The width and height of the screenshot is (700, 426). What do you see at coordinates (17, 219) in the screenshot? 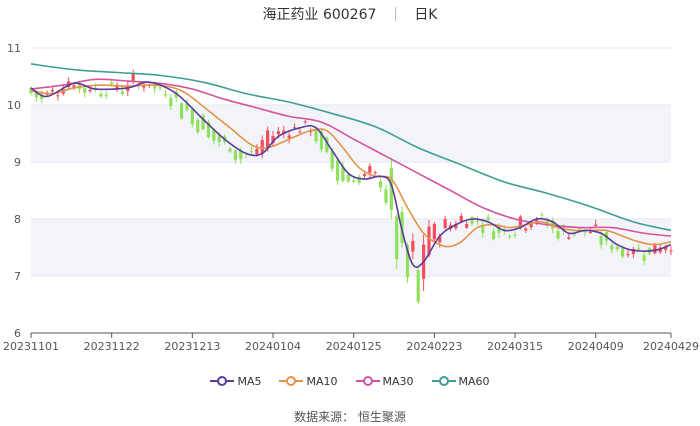
I see `y-tick-label: 8` at bounding box center [17, 219].